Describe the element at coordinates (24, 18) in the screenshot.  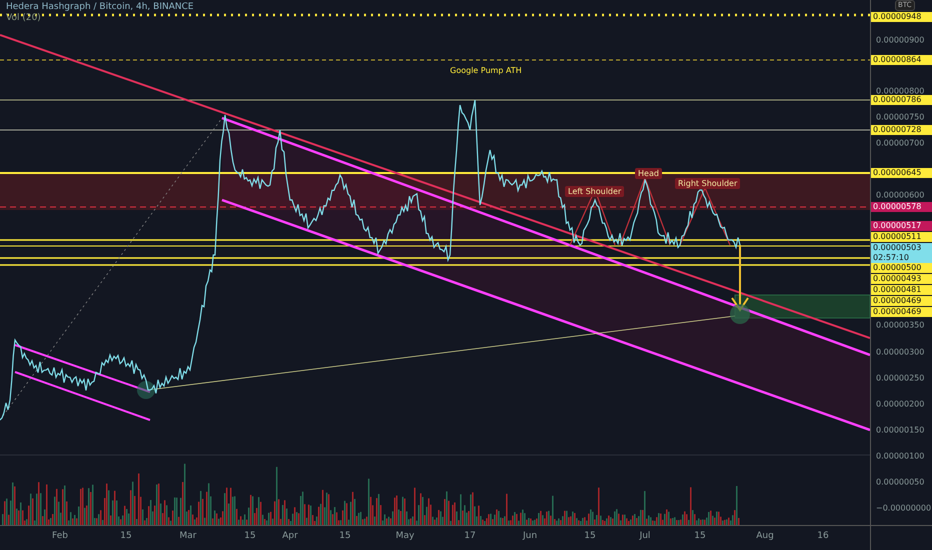
I see `volume-indicator-label: Vol (20)` at that location.